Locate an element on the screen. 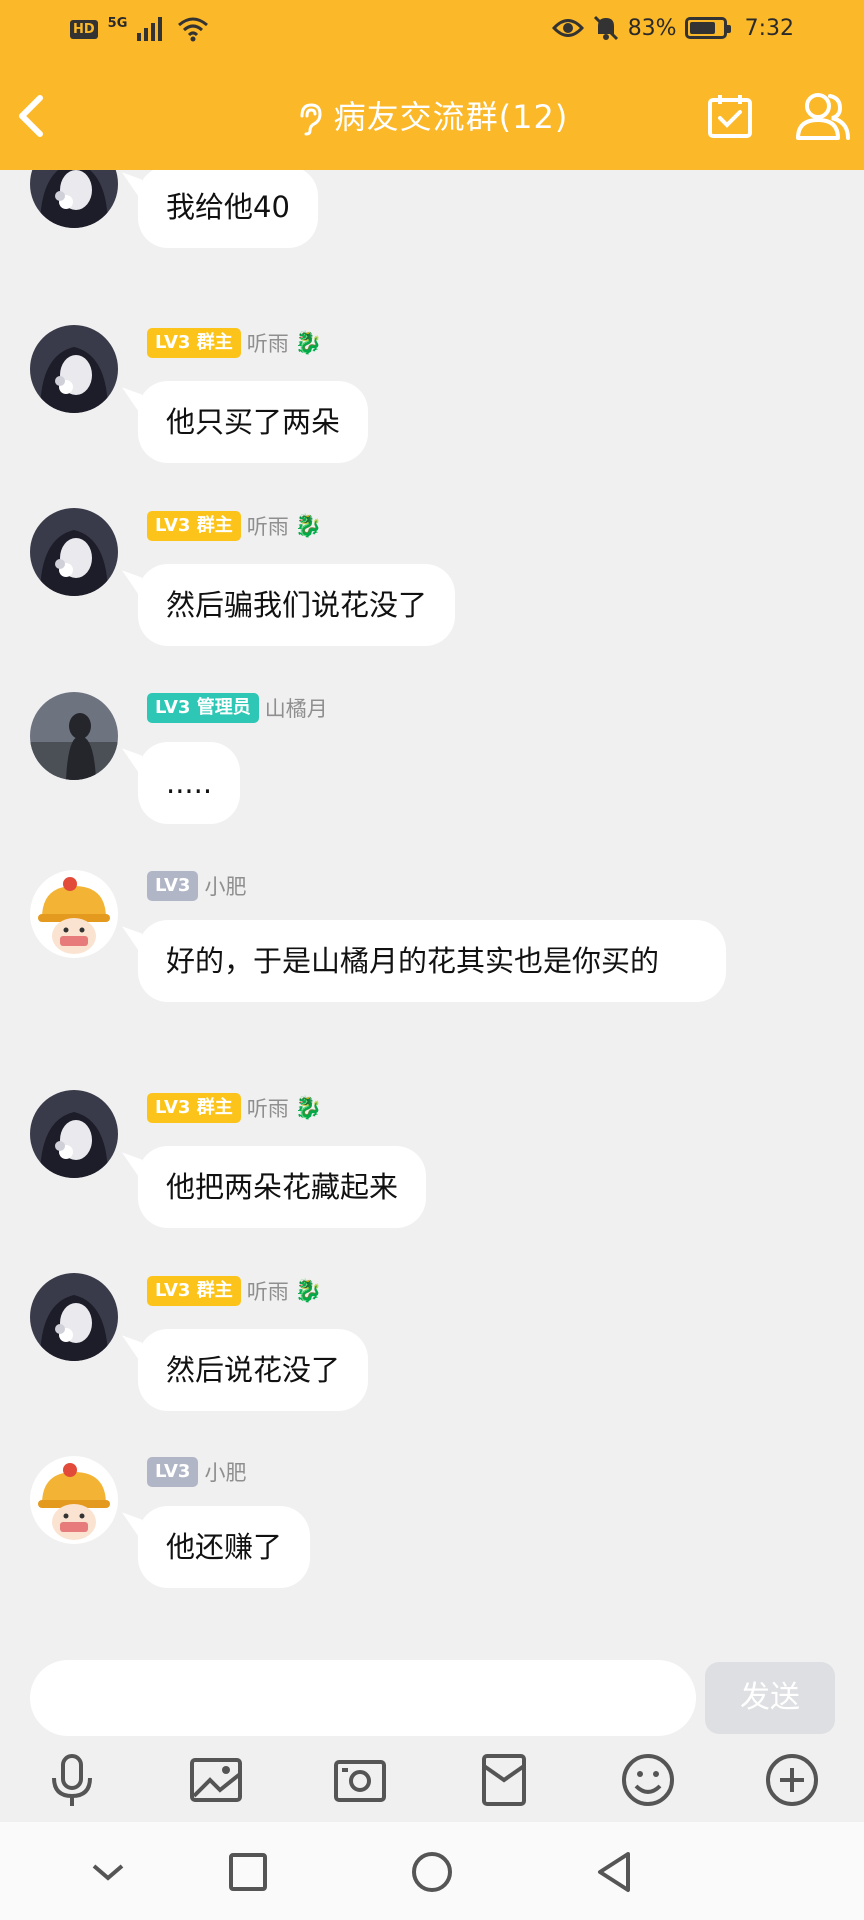  home-icon is located at coordinates (432, 1872).